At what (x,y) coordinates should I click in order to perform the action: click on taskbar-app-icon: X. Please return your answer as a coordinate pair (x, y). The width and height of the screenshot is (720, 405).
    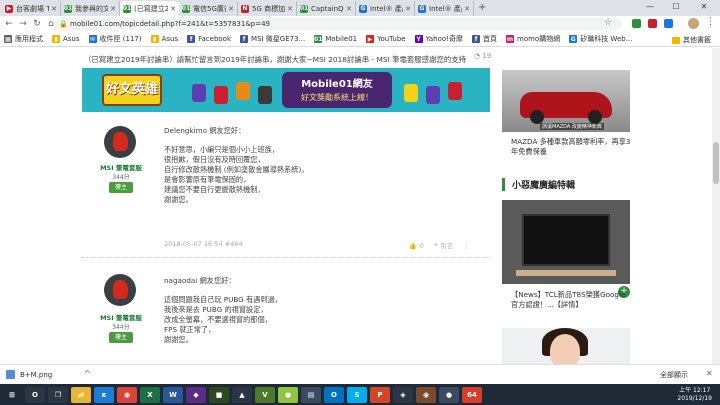
    Looking at the image, I should click on (150, 394).